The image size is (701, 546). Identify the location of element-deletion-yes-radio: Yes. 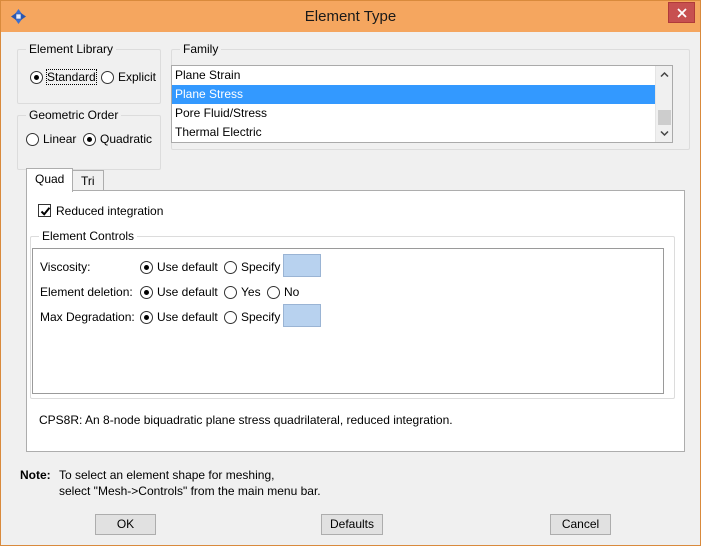
(242, 292).